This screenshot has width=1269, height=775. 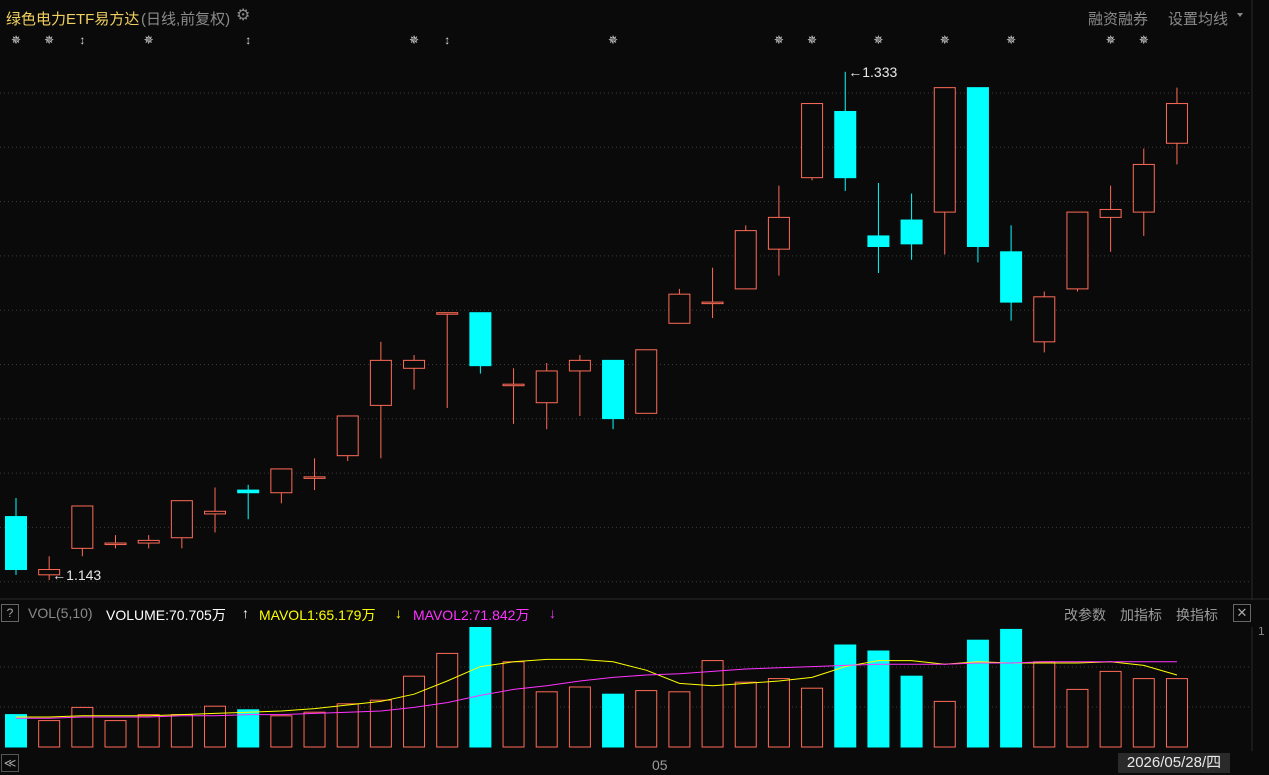 What do you see at coordinates (60, 613) in the screenshot?
I see `vol-indicator-label: VOL(5,10)` at bounding box center [60, 613].